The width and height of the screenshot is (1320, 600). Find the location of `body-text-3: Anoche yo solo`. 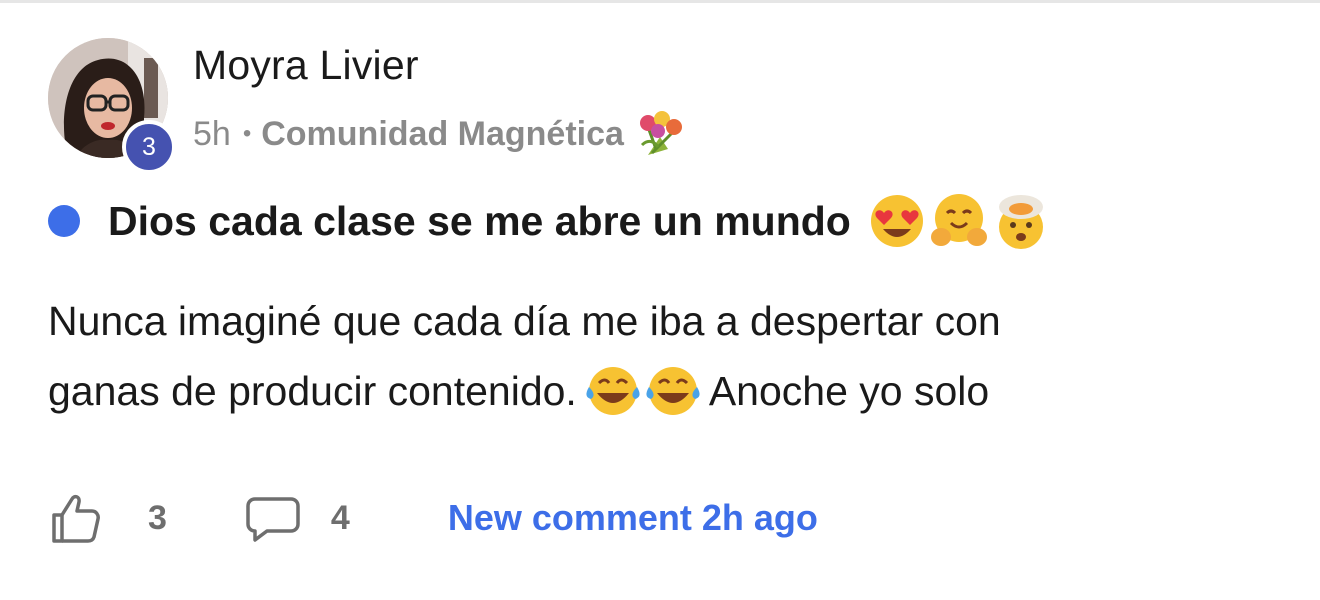

body-text-3: Anoche yo solo is located at coordinates (849, 391).